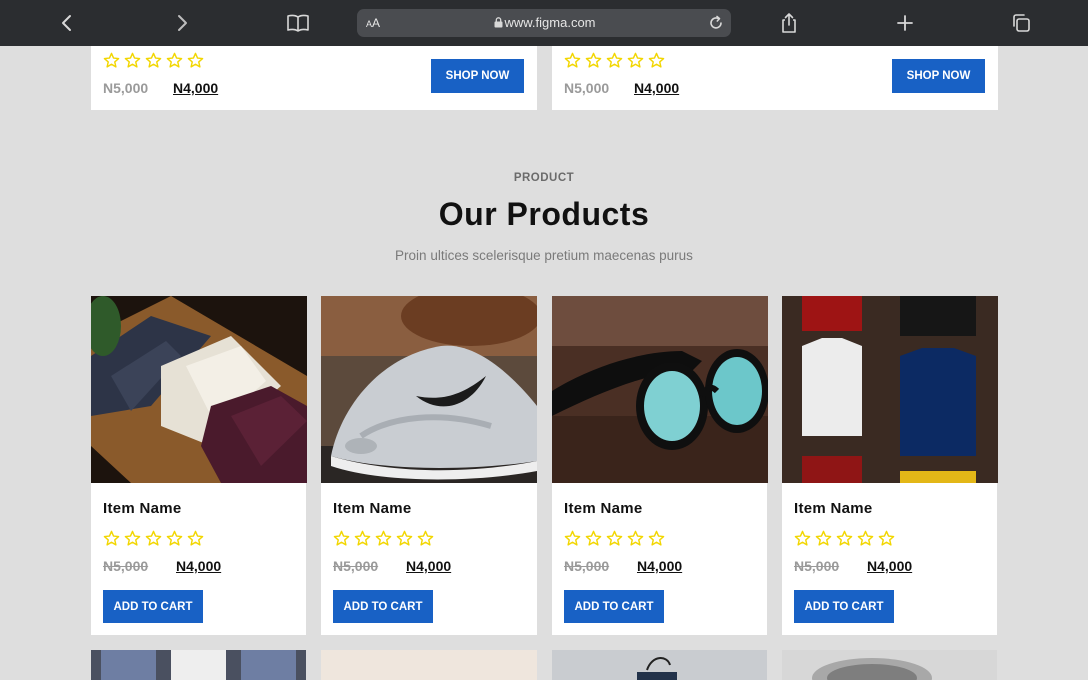  What do you see at coordinates (660, 389) in the screenshot?
I see `product-image-sunglasses` at bounding box center [660, 389].